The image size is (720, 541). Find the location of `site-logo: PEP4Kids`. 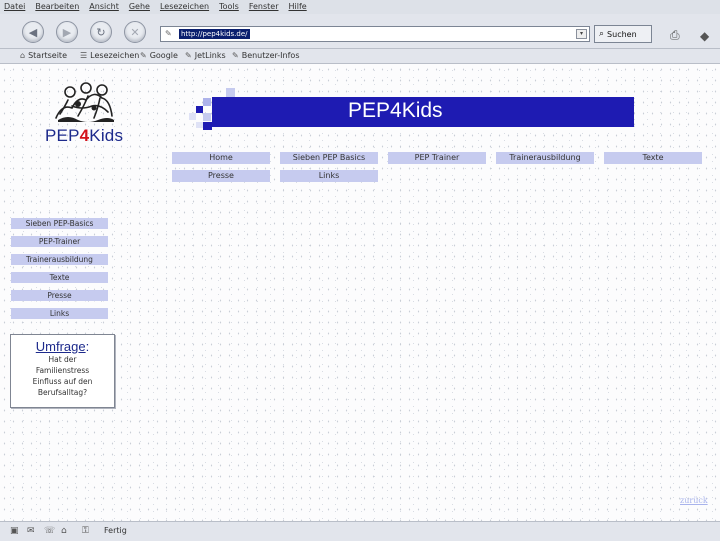

site-logo: PEP4Kids is located at coordinates (84, 136).